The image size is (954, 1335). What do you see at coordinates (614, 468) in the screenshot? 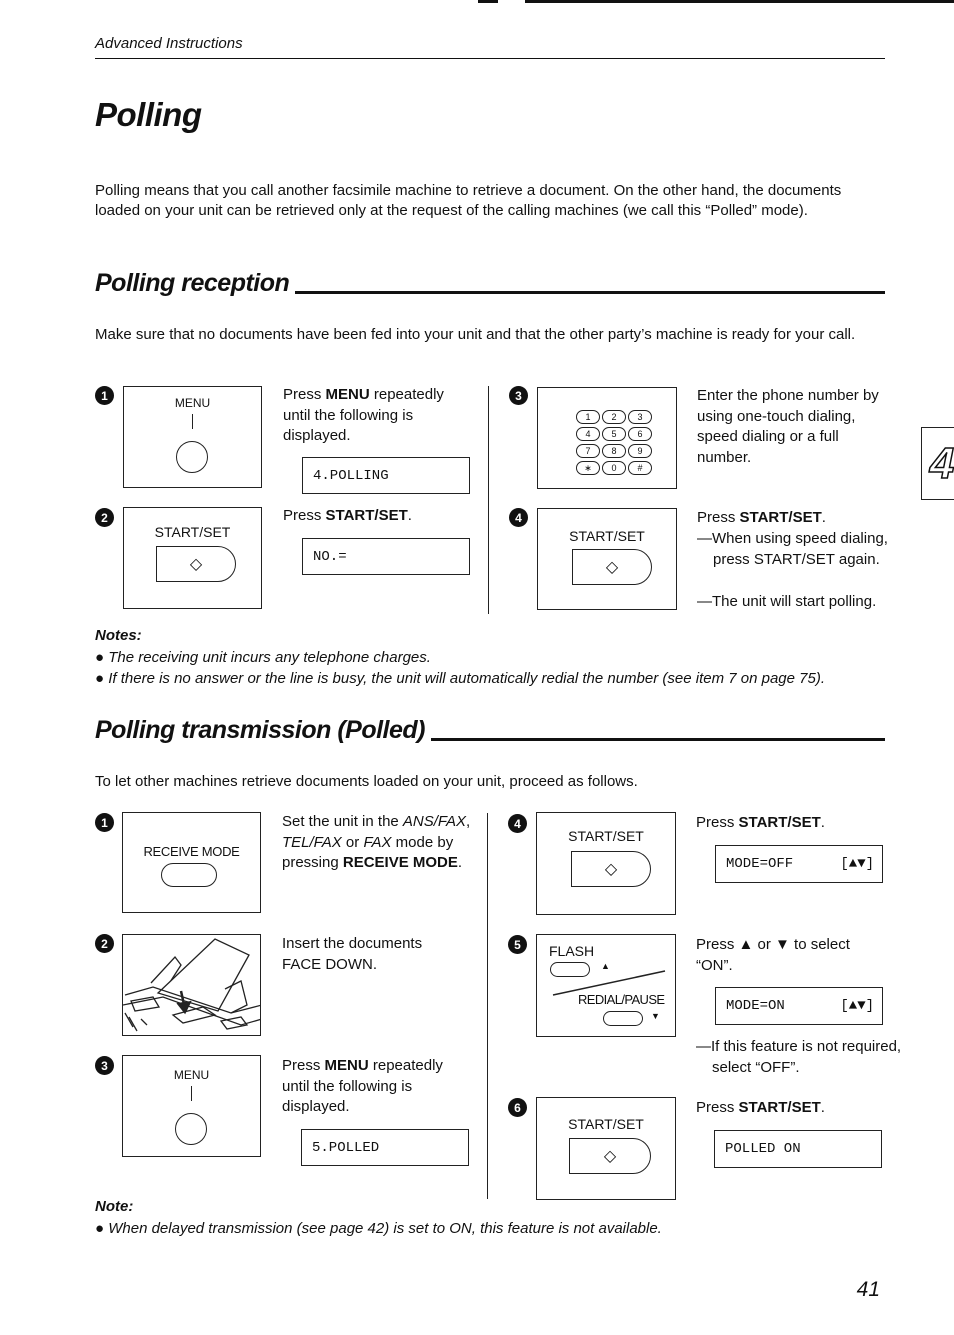
I see `keypad-key: 0` at bounding box center [614, 468].